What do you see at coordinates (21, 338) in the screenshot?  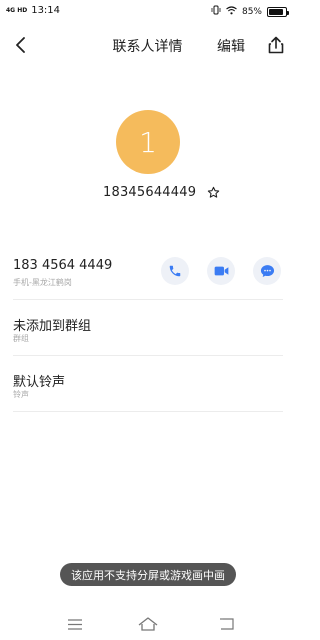 I see `group-subtitle: 群组` at bounding box center [21, 338].